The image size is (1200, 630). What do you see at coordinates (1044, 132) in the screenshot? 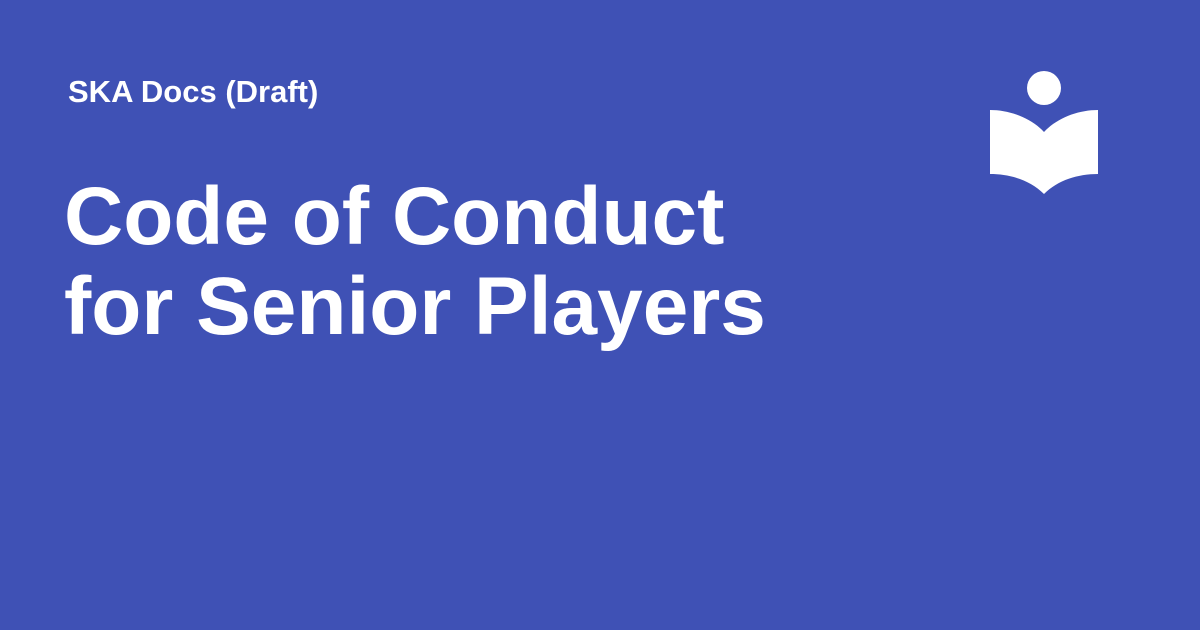
I see `reading-person-book-icon` at bounding box center [1044, 132].